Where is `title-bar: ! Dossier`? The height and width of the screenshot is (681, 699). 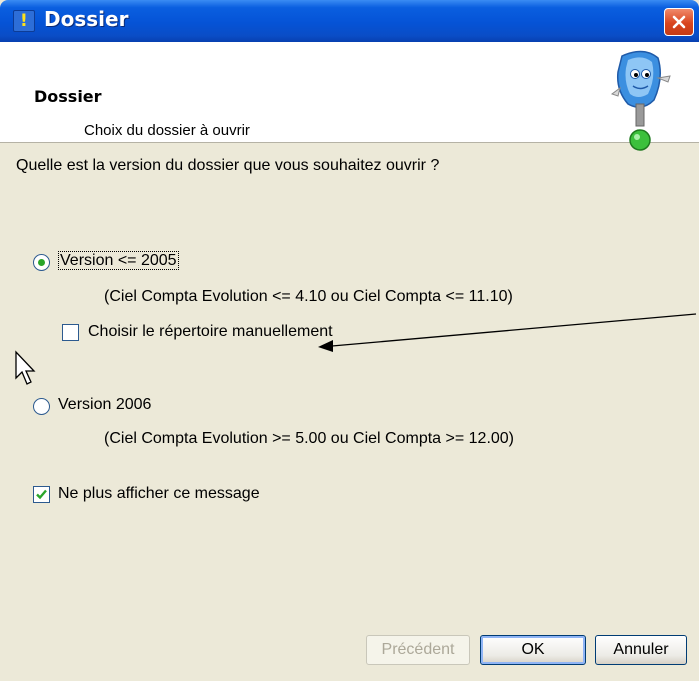
title-bar: ! Dossier is located at coordinates (349, 21).